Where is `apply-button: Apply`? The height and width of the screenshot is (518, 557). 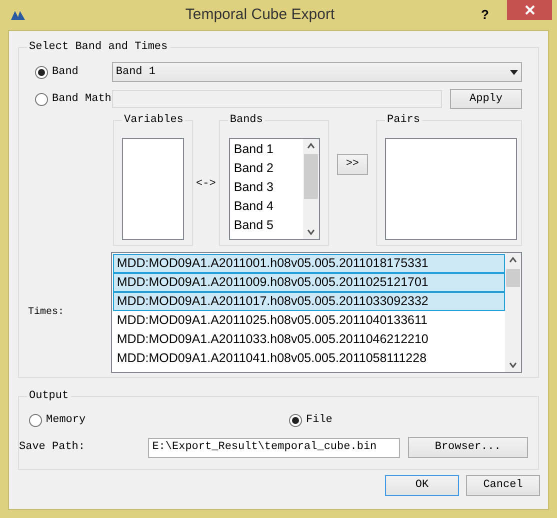 apply-button: Apply is located at coordinates (486, 99).